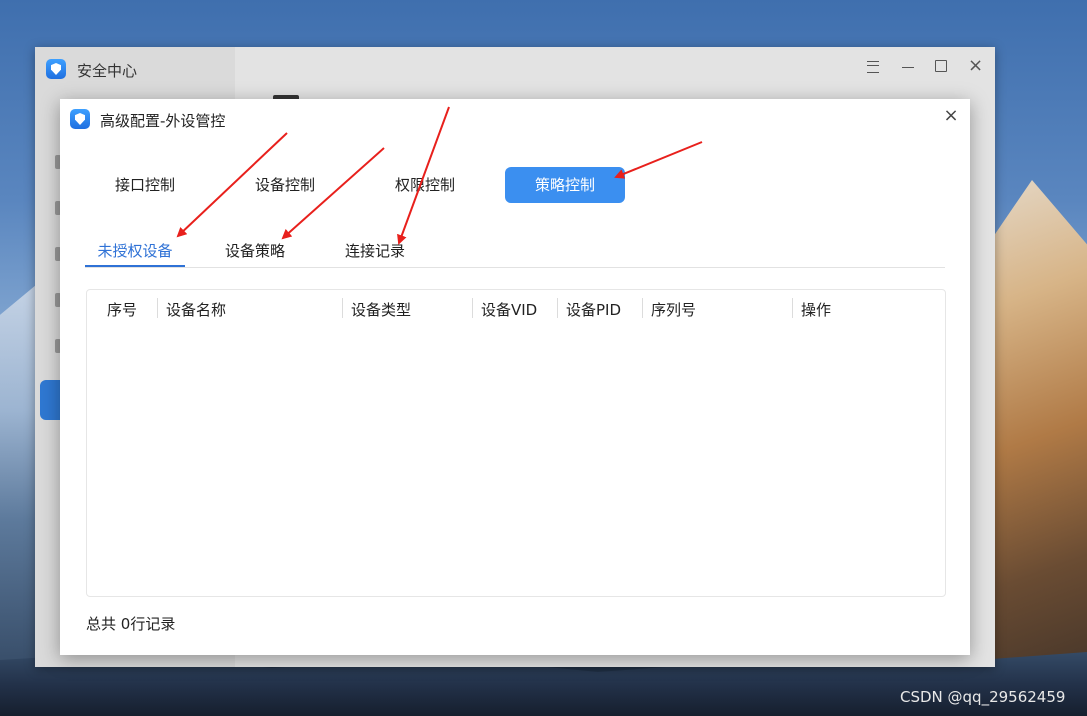  Describe the element at coordinates (873, 67) in the screenshot. I see `menu-icon` at that location.